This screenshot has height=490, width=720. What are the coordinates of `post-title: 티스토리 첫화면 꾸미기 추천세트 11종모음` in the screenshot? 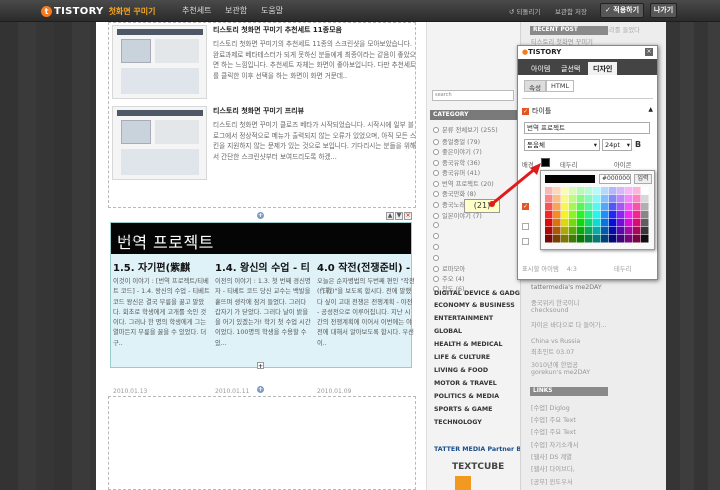 It's located at (277, 30).